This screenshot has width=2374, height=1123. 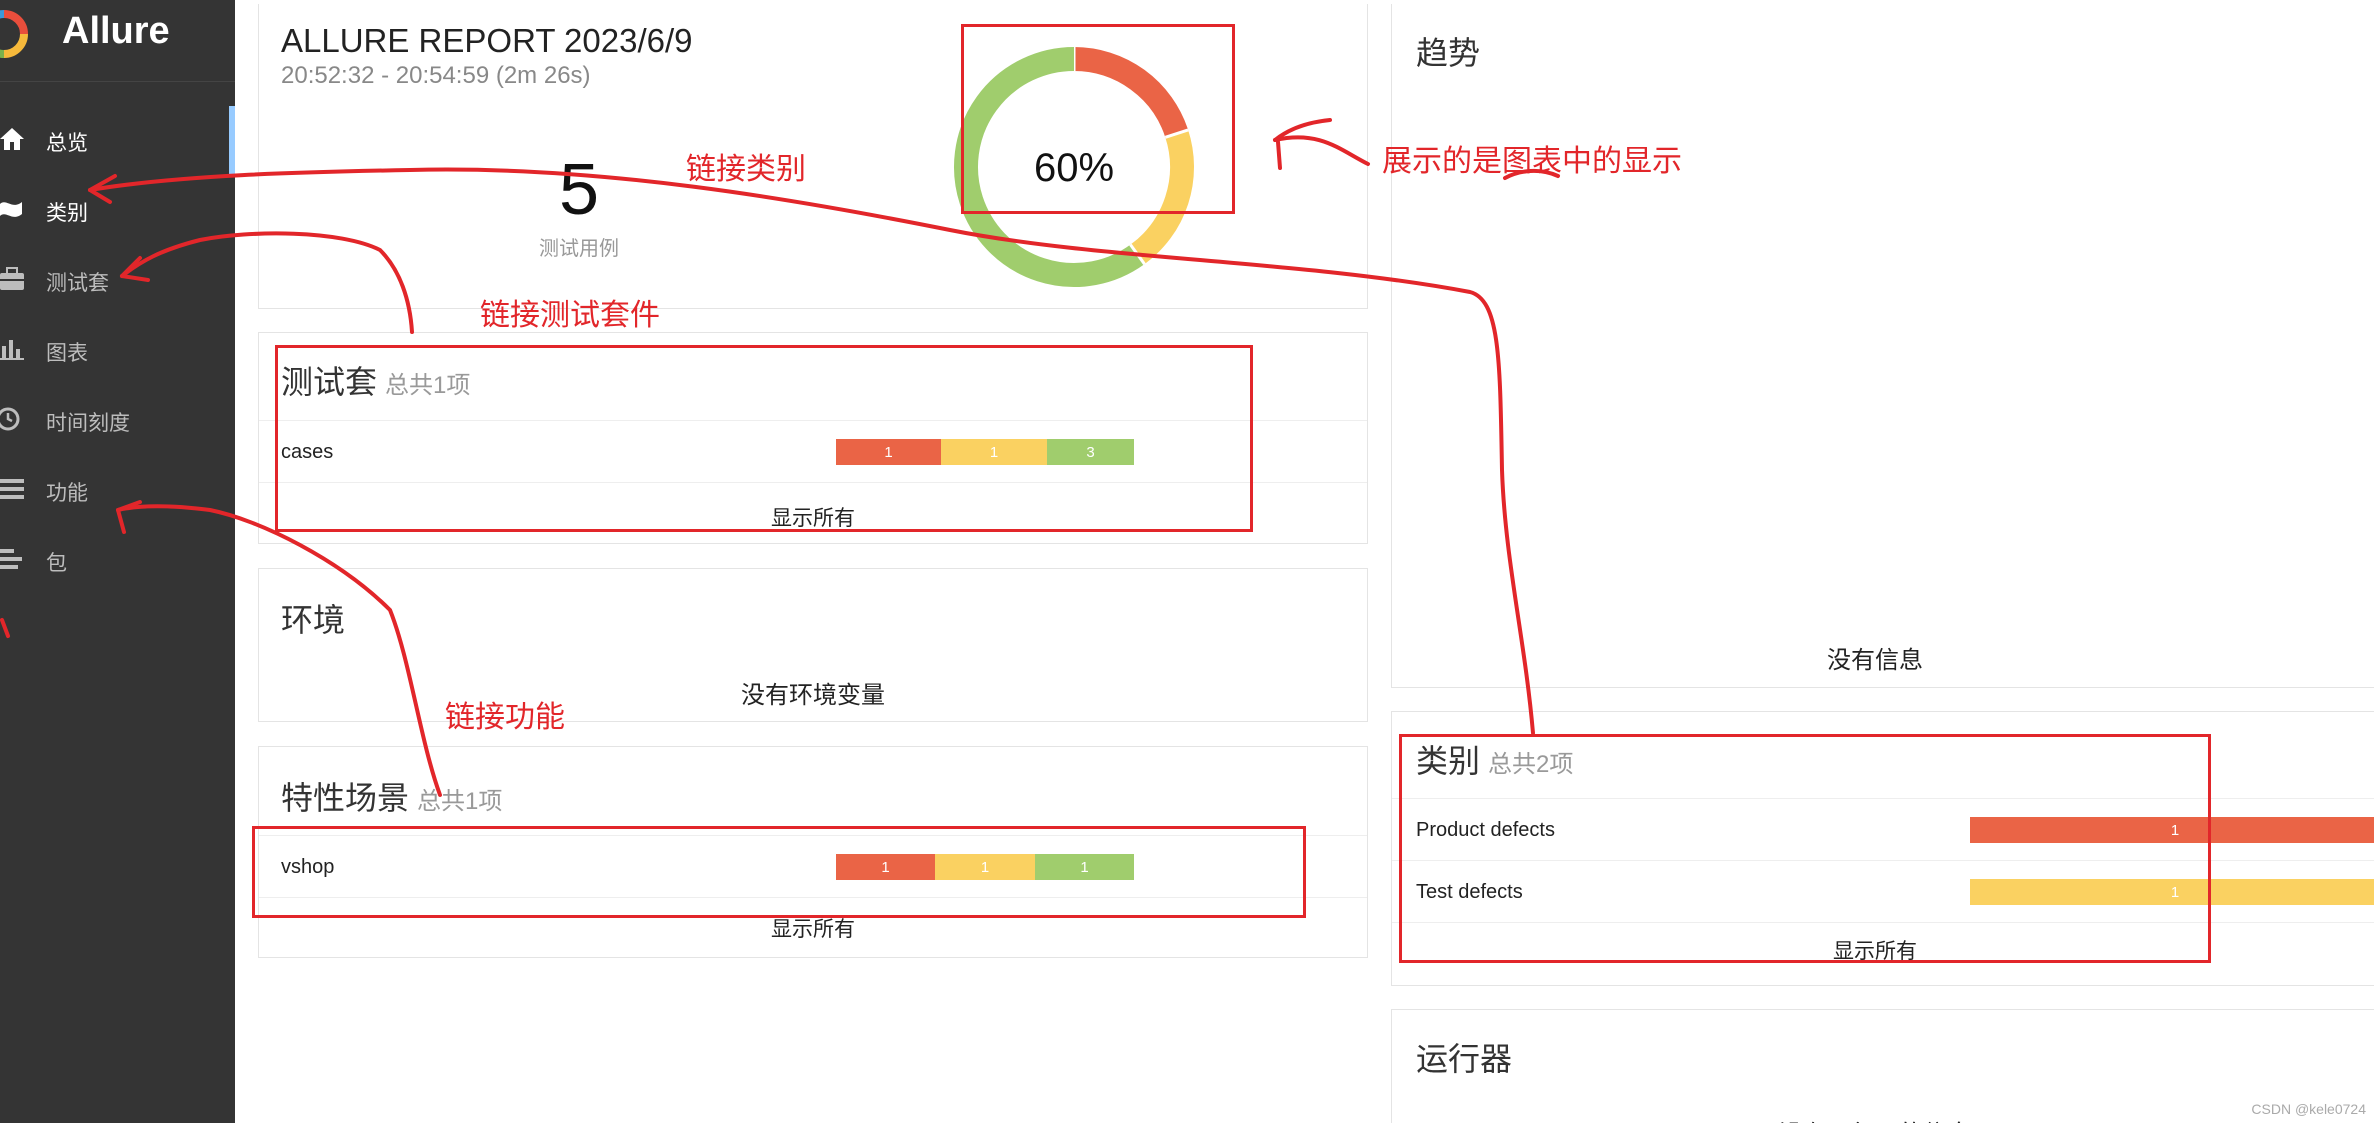 I want to click on features-title-text: 特性场景, so click(x=345, y=798).